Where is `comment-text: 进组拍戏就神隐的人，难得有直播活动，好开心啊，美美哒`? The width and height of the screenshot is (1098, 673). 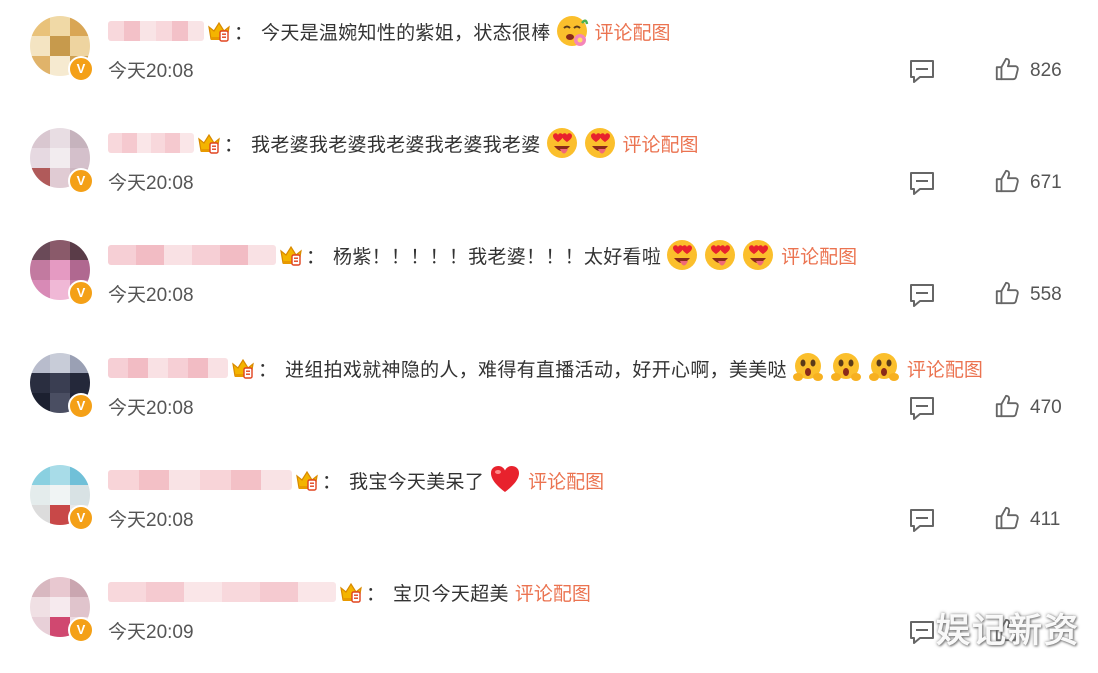 comment-text: 进组拍戏就神隐的人，难得有直播活动，好开心啊，美美哒 is located at coordinates (536, 370).